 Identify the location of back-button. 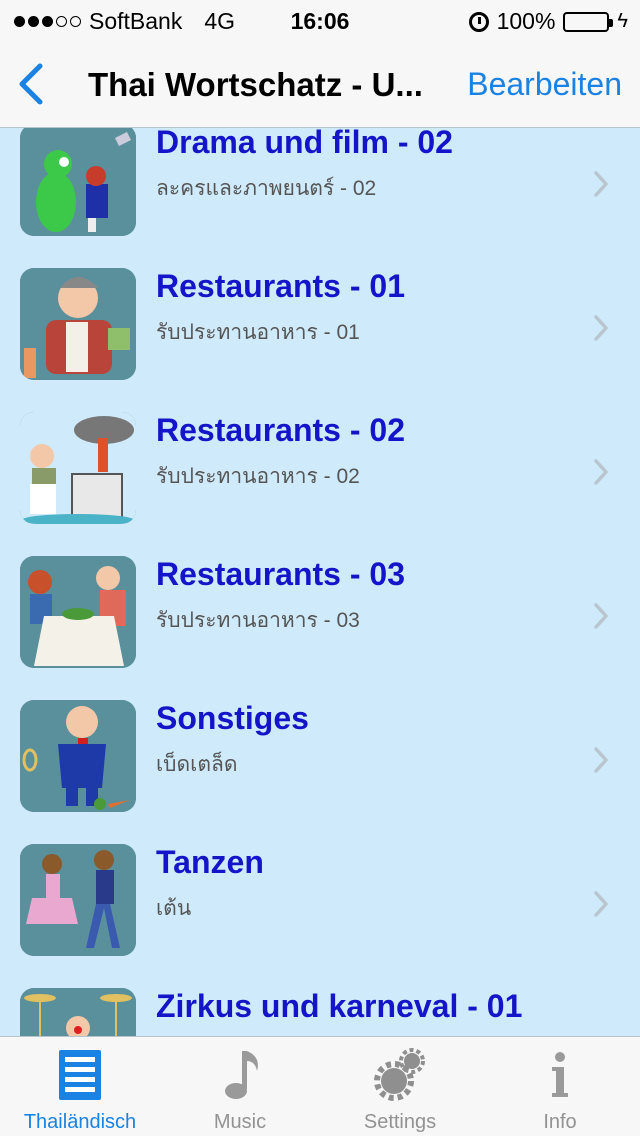
(31, 84).